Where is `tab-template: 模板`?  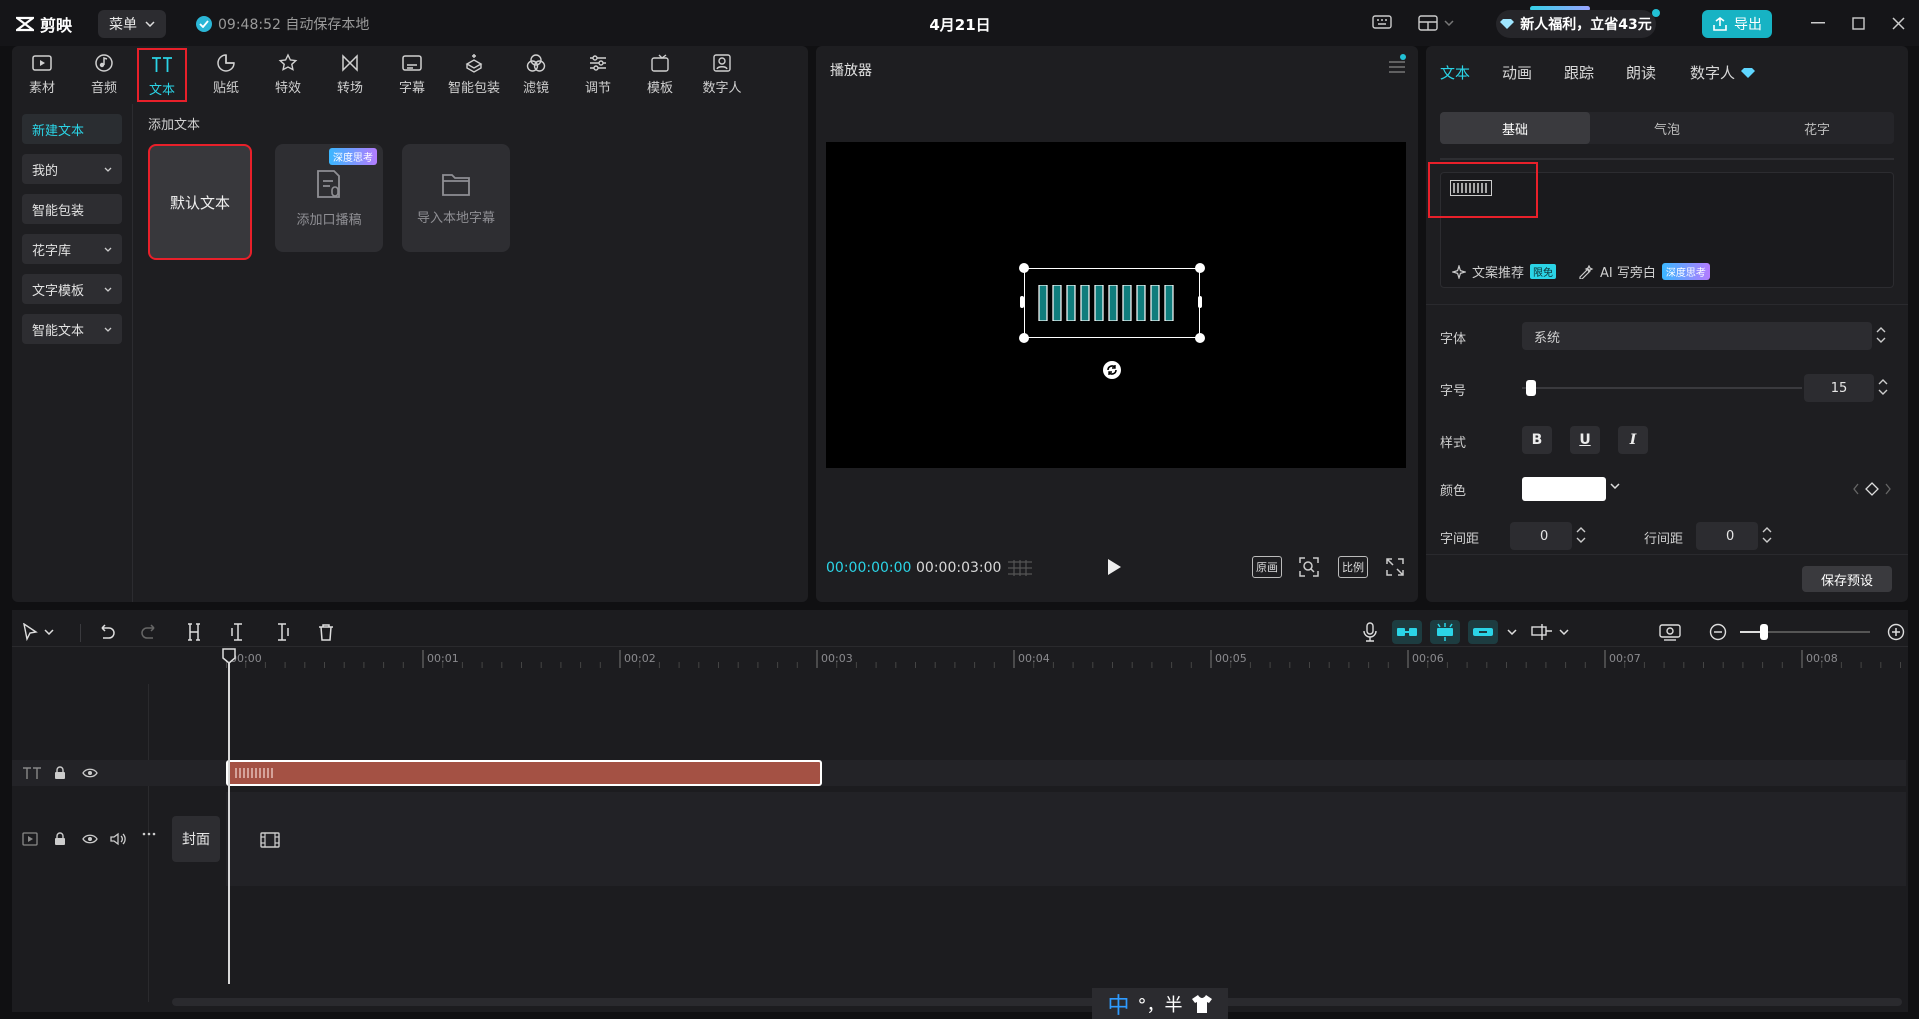 tab-template: 模板 is located at coordinates (660, 74).